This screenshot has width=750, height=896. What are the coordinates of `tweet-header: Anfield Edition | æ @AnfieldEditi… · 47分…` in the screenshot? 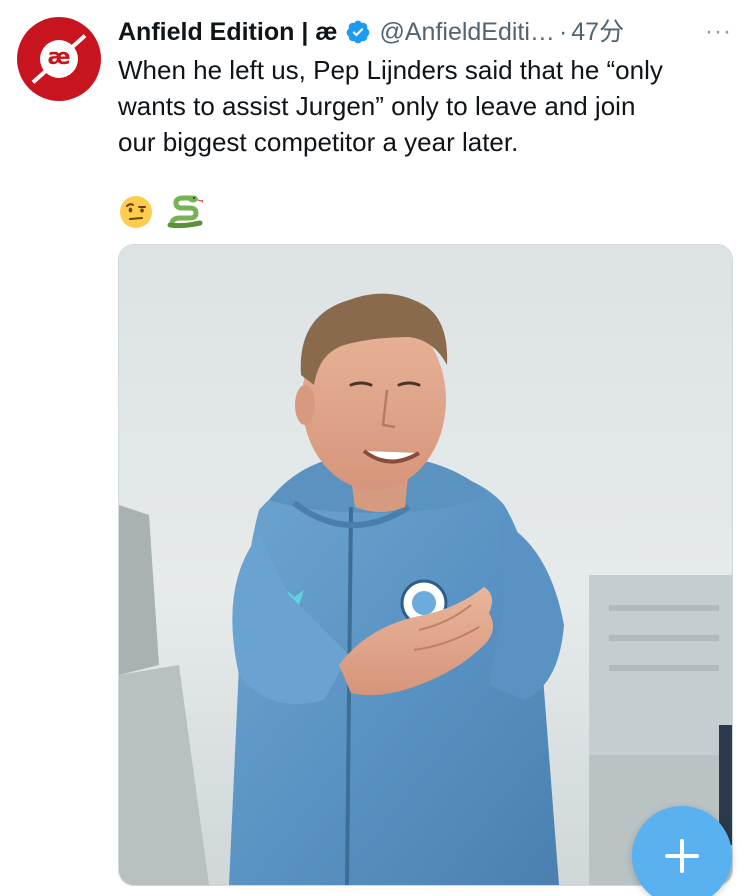 It's located at (425, 32).